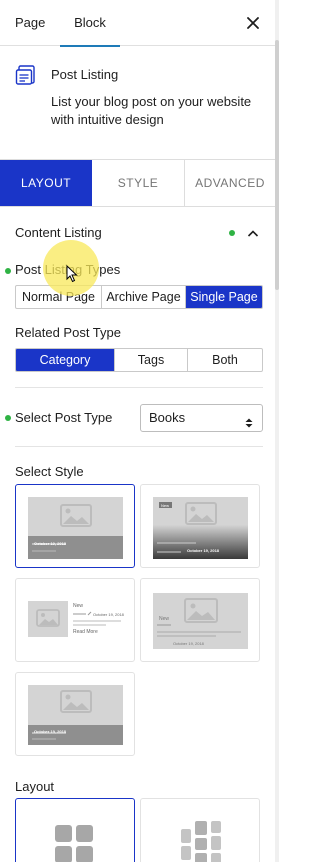 This screenshot has width=320, height=862. What do you see at coordinates (277, 165) in the screenshot?
I see `scrollbar-thumb` at bounding box center [277, 165].